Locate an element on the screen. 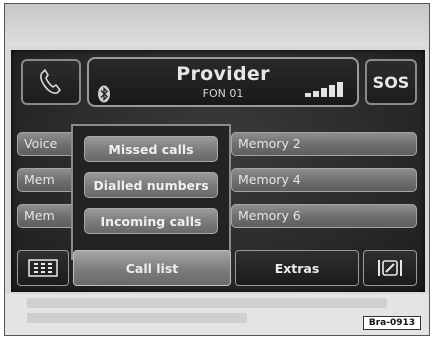  keypad-icon is located at coordinates (43, 268).